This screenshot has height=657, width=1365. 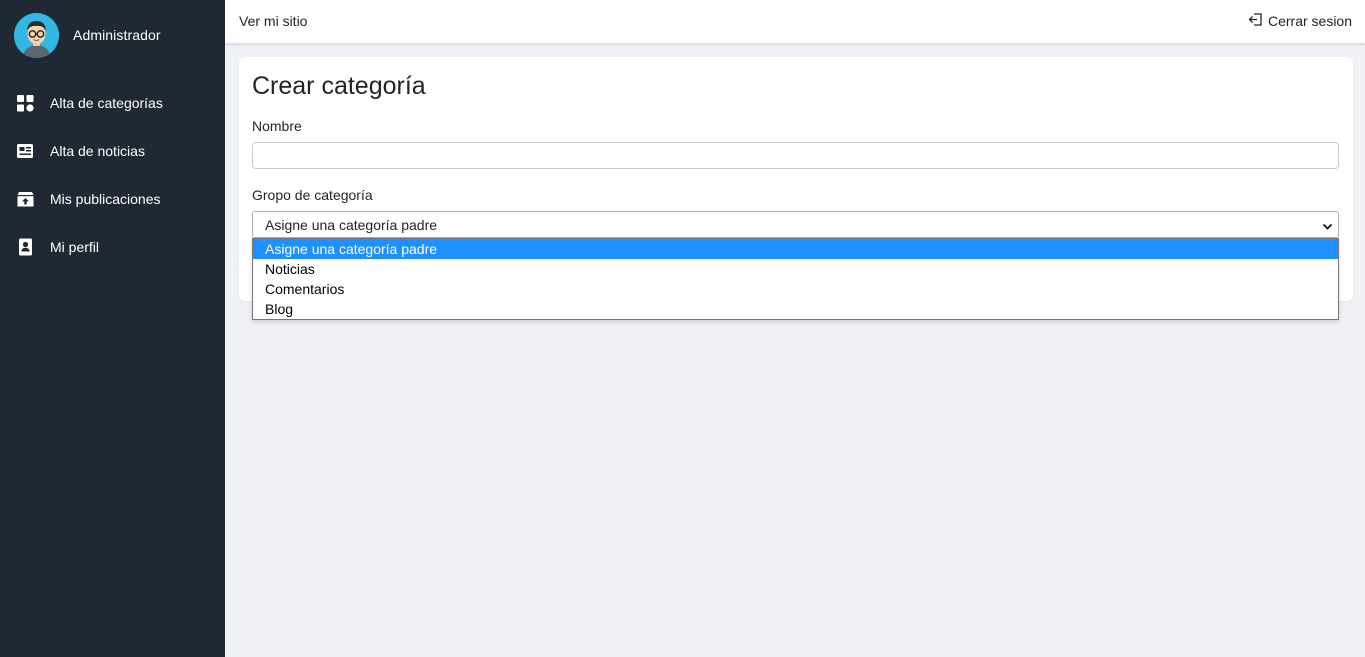 I want to click on sidebar-item-label: Alta de noticias, so click(x=97, y=151).